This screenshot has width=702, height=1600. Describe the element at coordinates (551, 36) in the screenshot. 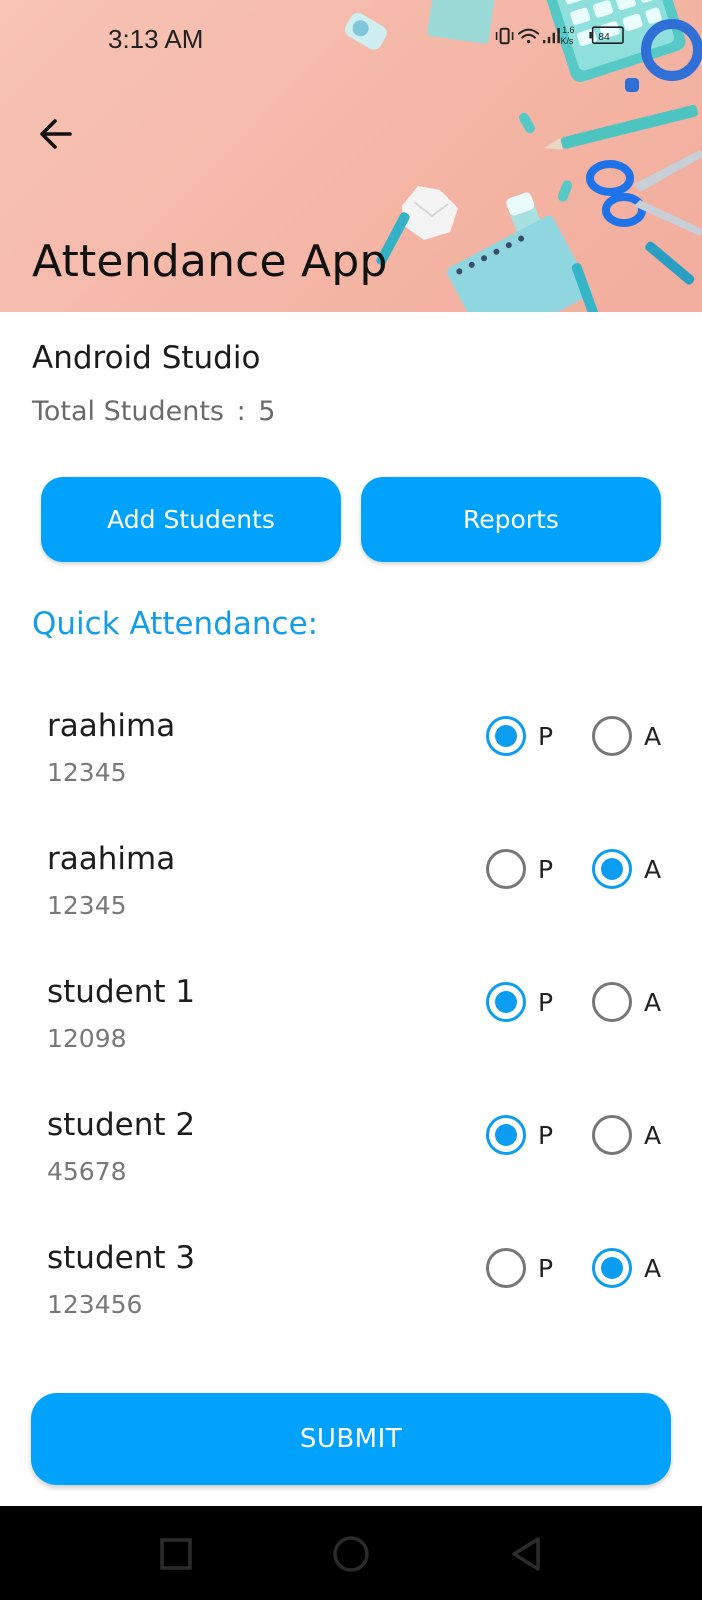

I see `signal-icon` at that location.